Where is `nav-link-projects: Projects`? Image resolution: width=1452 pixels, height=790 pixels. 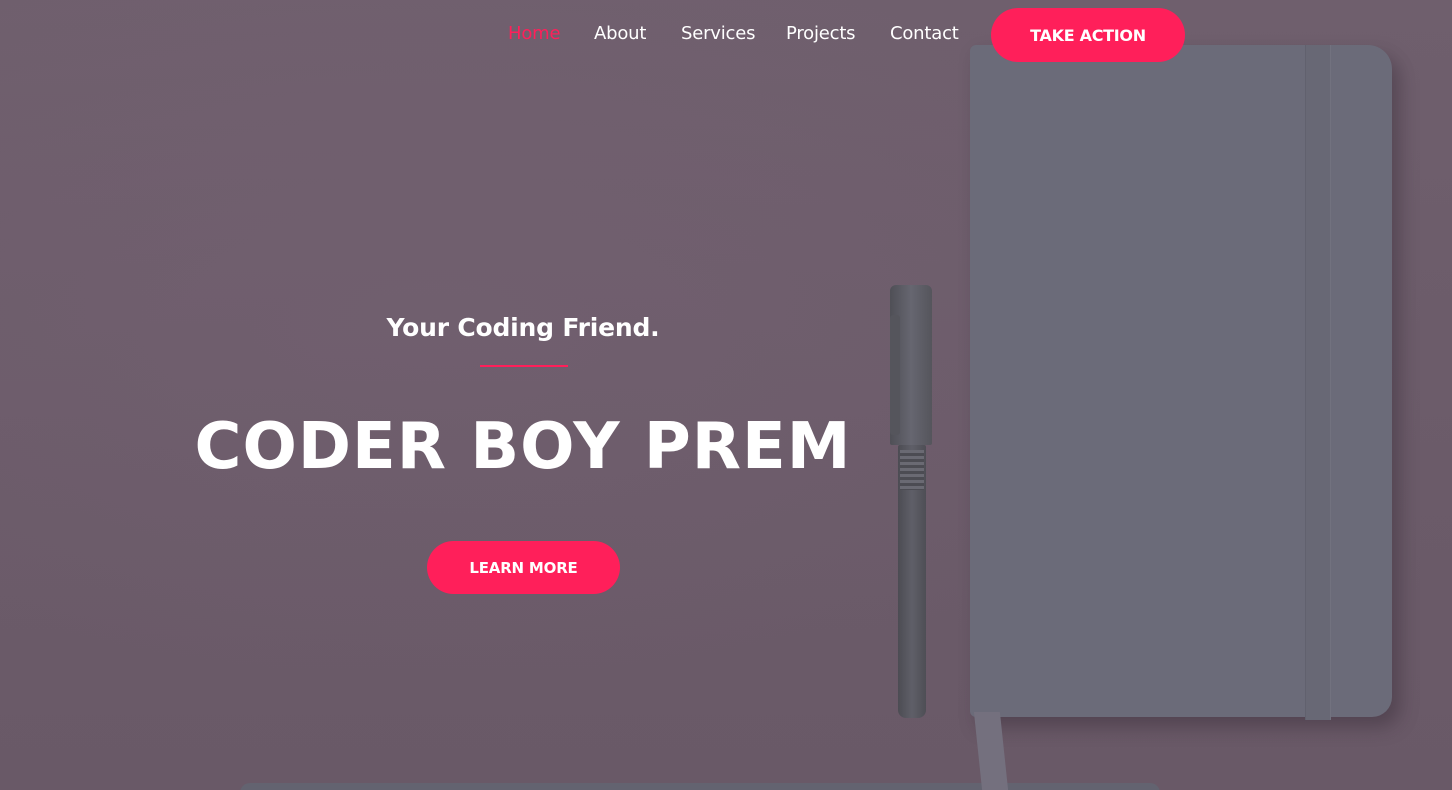 nav-link-projects: Projects is located at coordinates (821, 33).